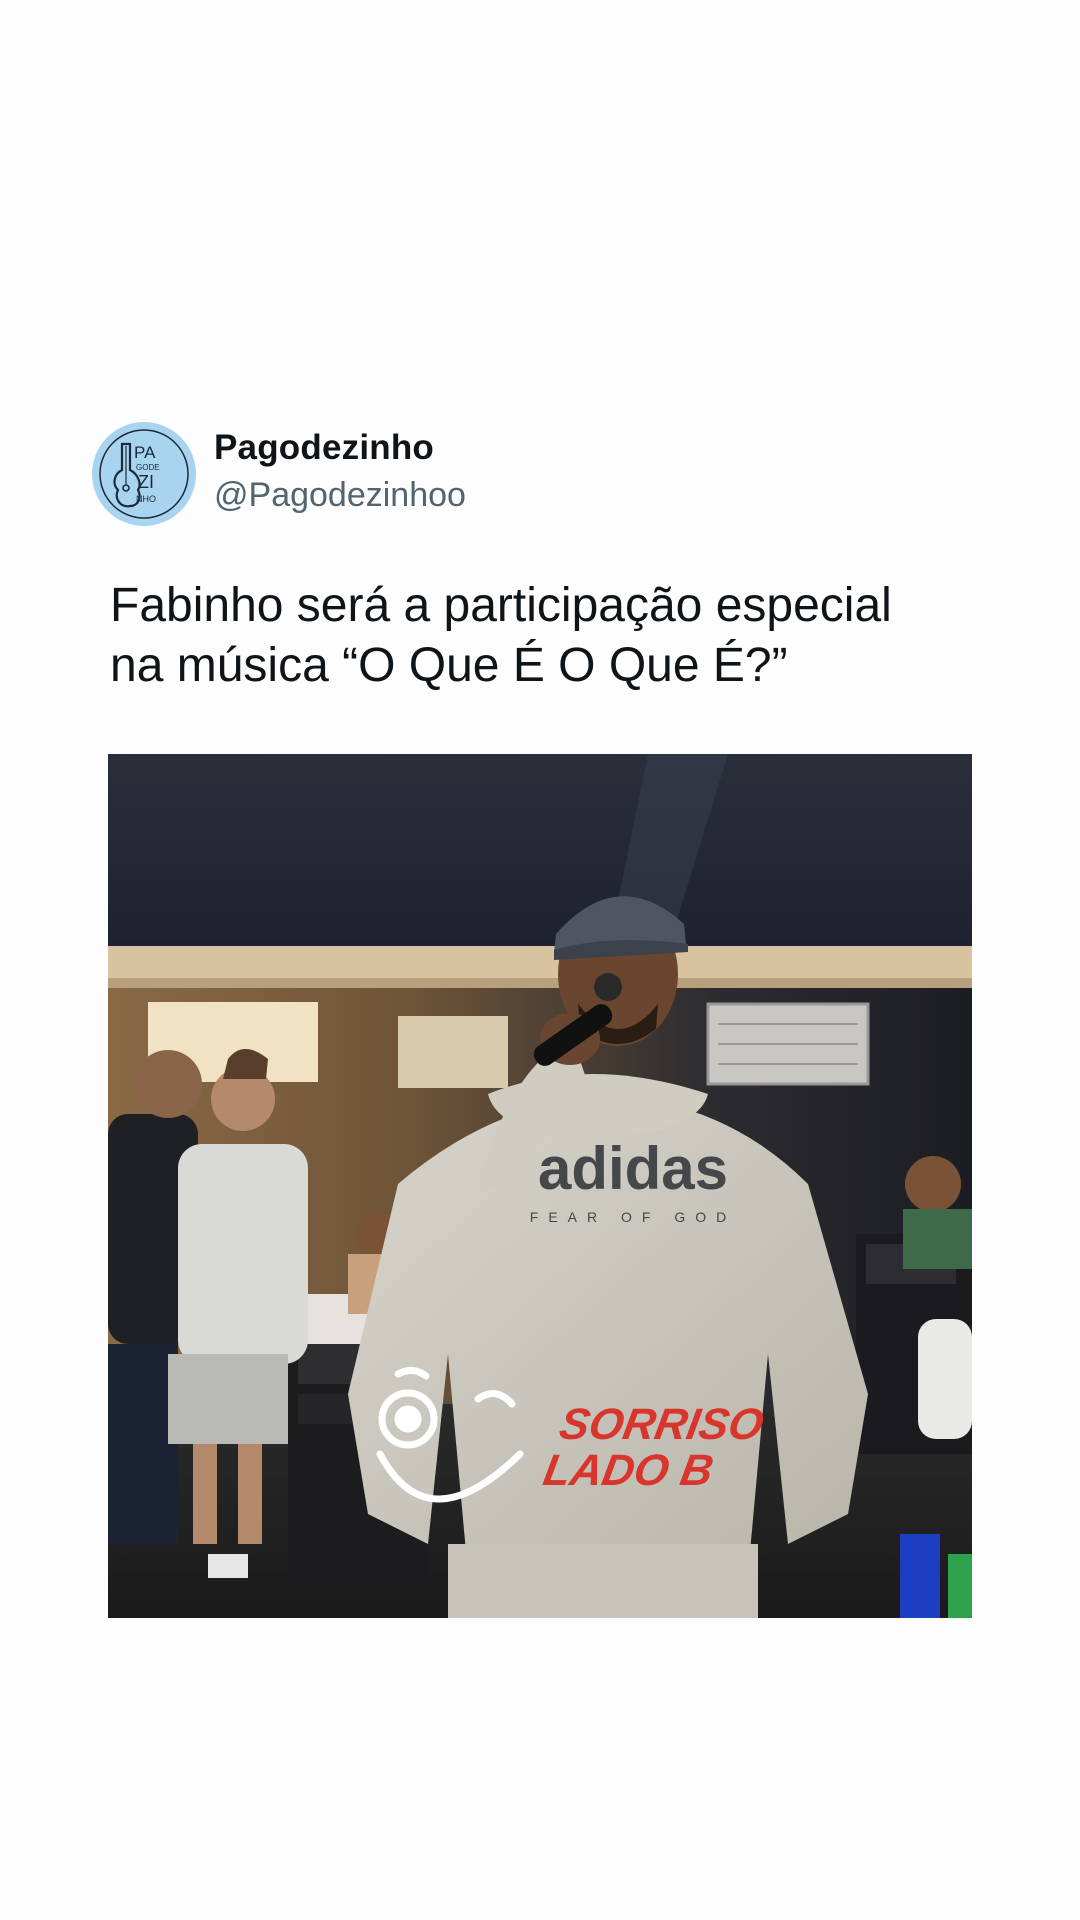  I want to click on tweet-text-line-1: Fabinho será a participação especial, so click(501, 605).